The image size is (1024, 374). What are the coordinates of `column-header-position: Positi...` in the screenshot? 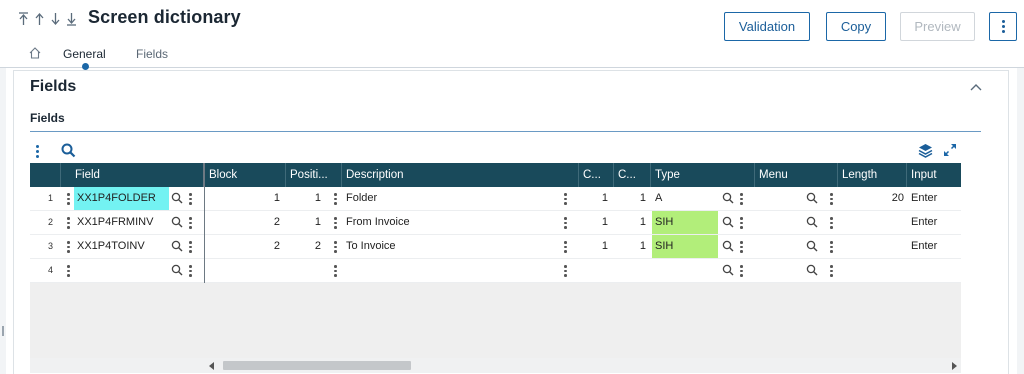 It's located at (314, 175).